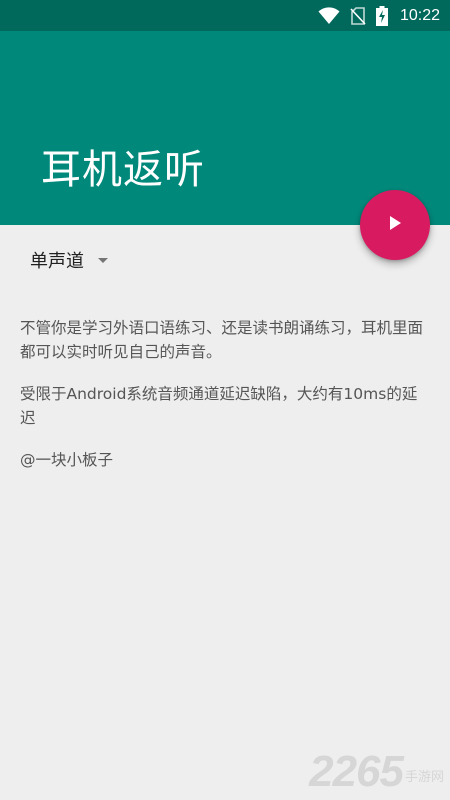 This screenshot has height=800, width=450. What do you see at coordinates (329, 15) in the screenshot?
I see `wifi-icon` at bounding box center [329, 15].